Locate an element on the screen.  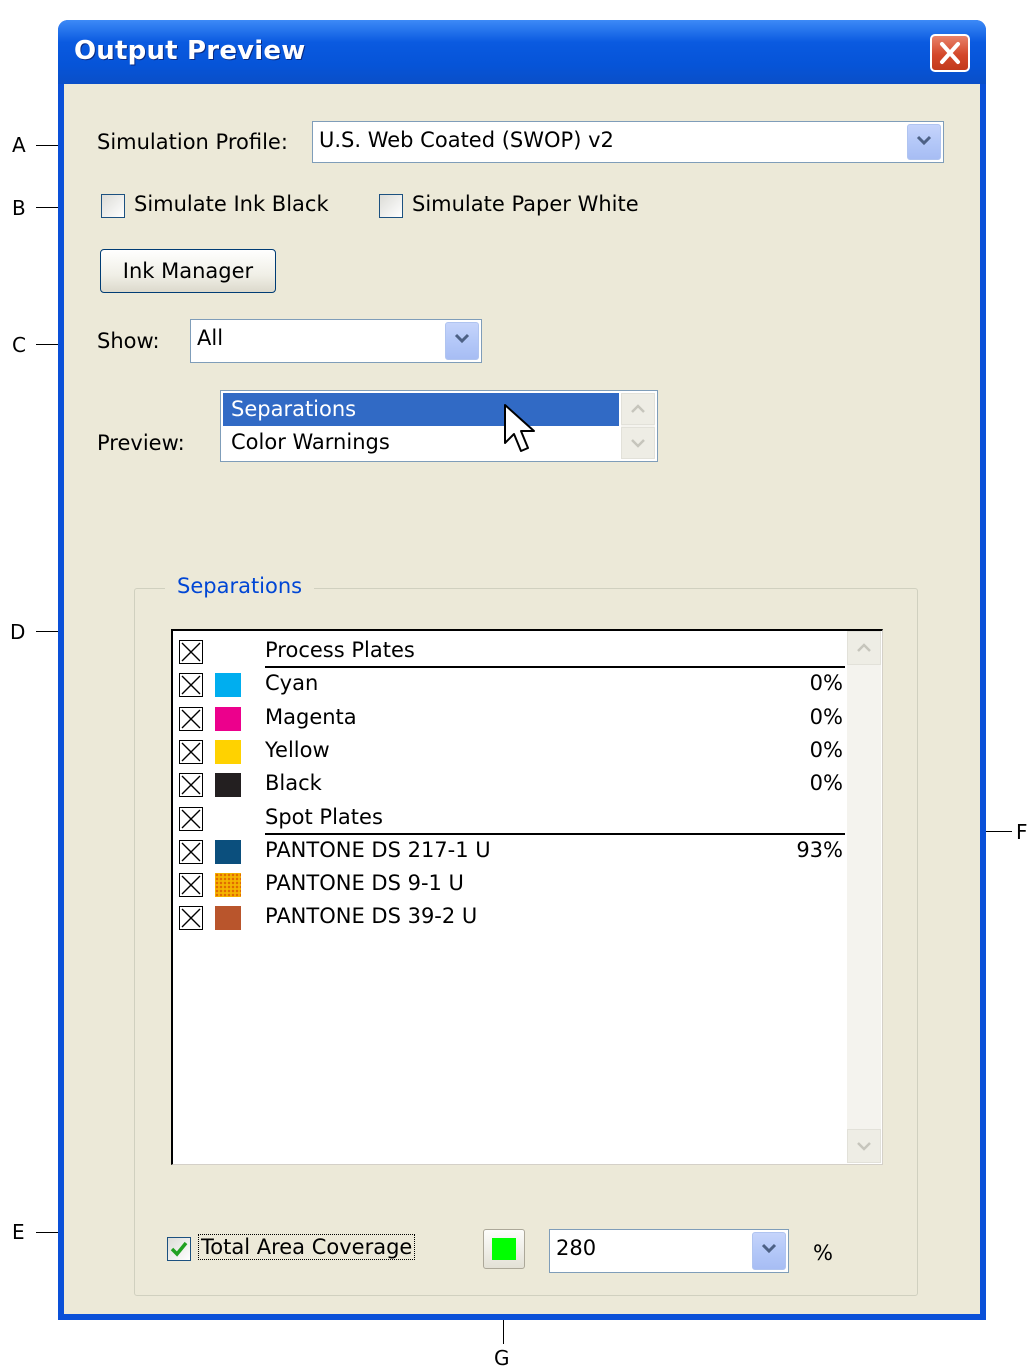
close-button is located at coordinates (950, 53).